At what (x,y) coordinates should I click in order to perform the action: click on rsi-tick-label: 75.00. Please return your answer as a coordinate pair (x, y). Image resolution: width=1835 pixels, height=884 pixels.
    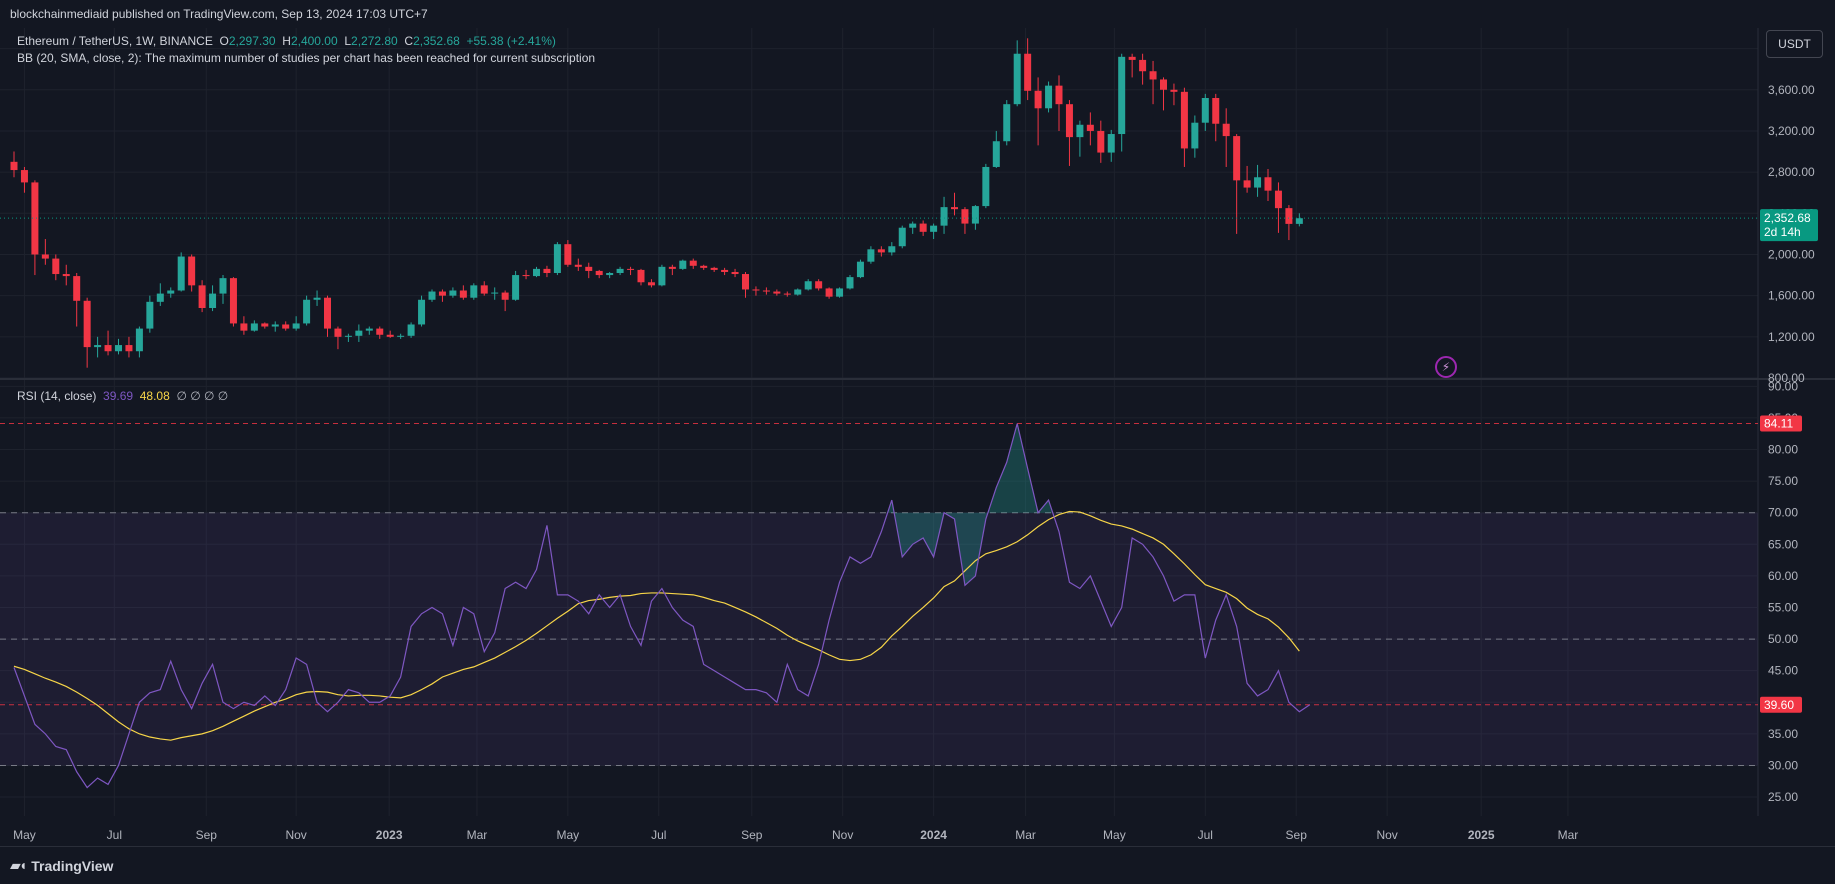
    Looking at the image, I should click on (1783, 481).